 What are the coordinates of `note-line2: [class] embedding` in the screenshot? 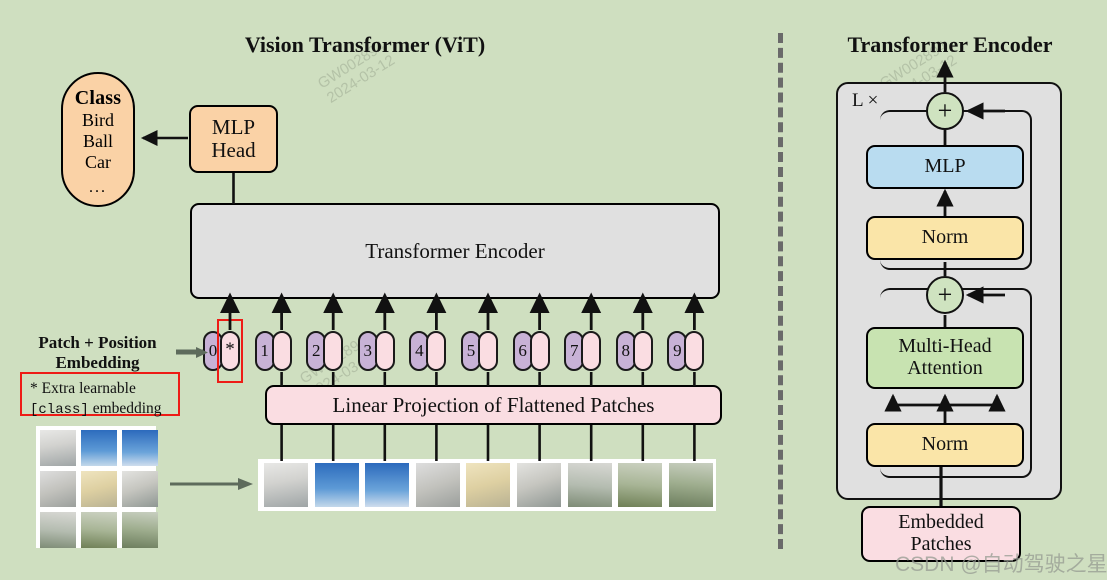 It's located at (100, 409).